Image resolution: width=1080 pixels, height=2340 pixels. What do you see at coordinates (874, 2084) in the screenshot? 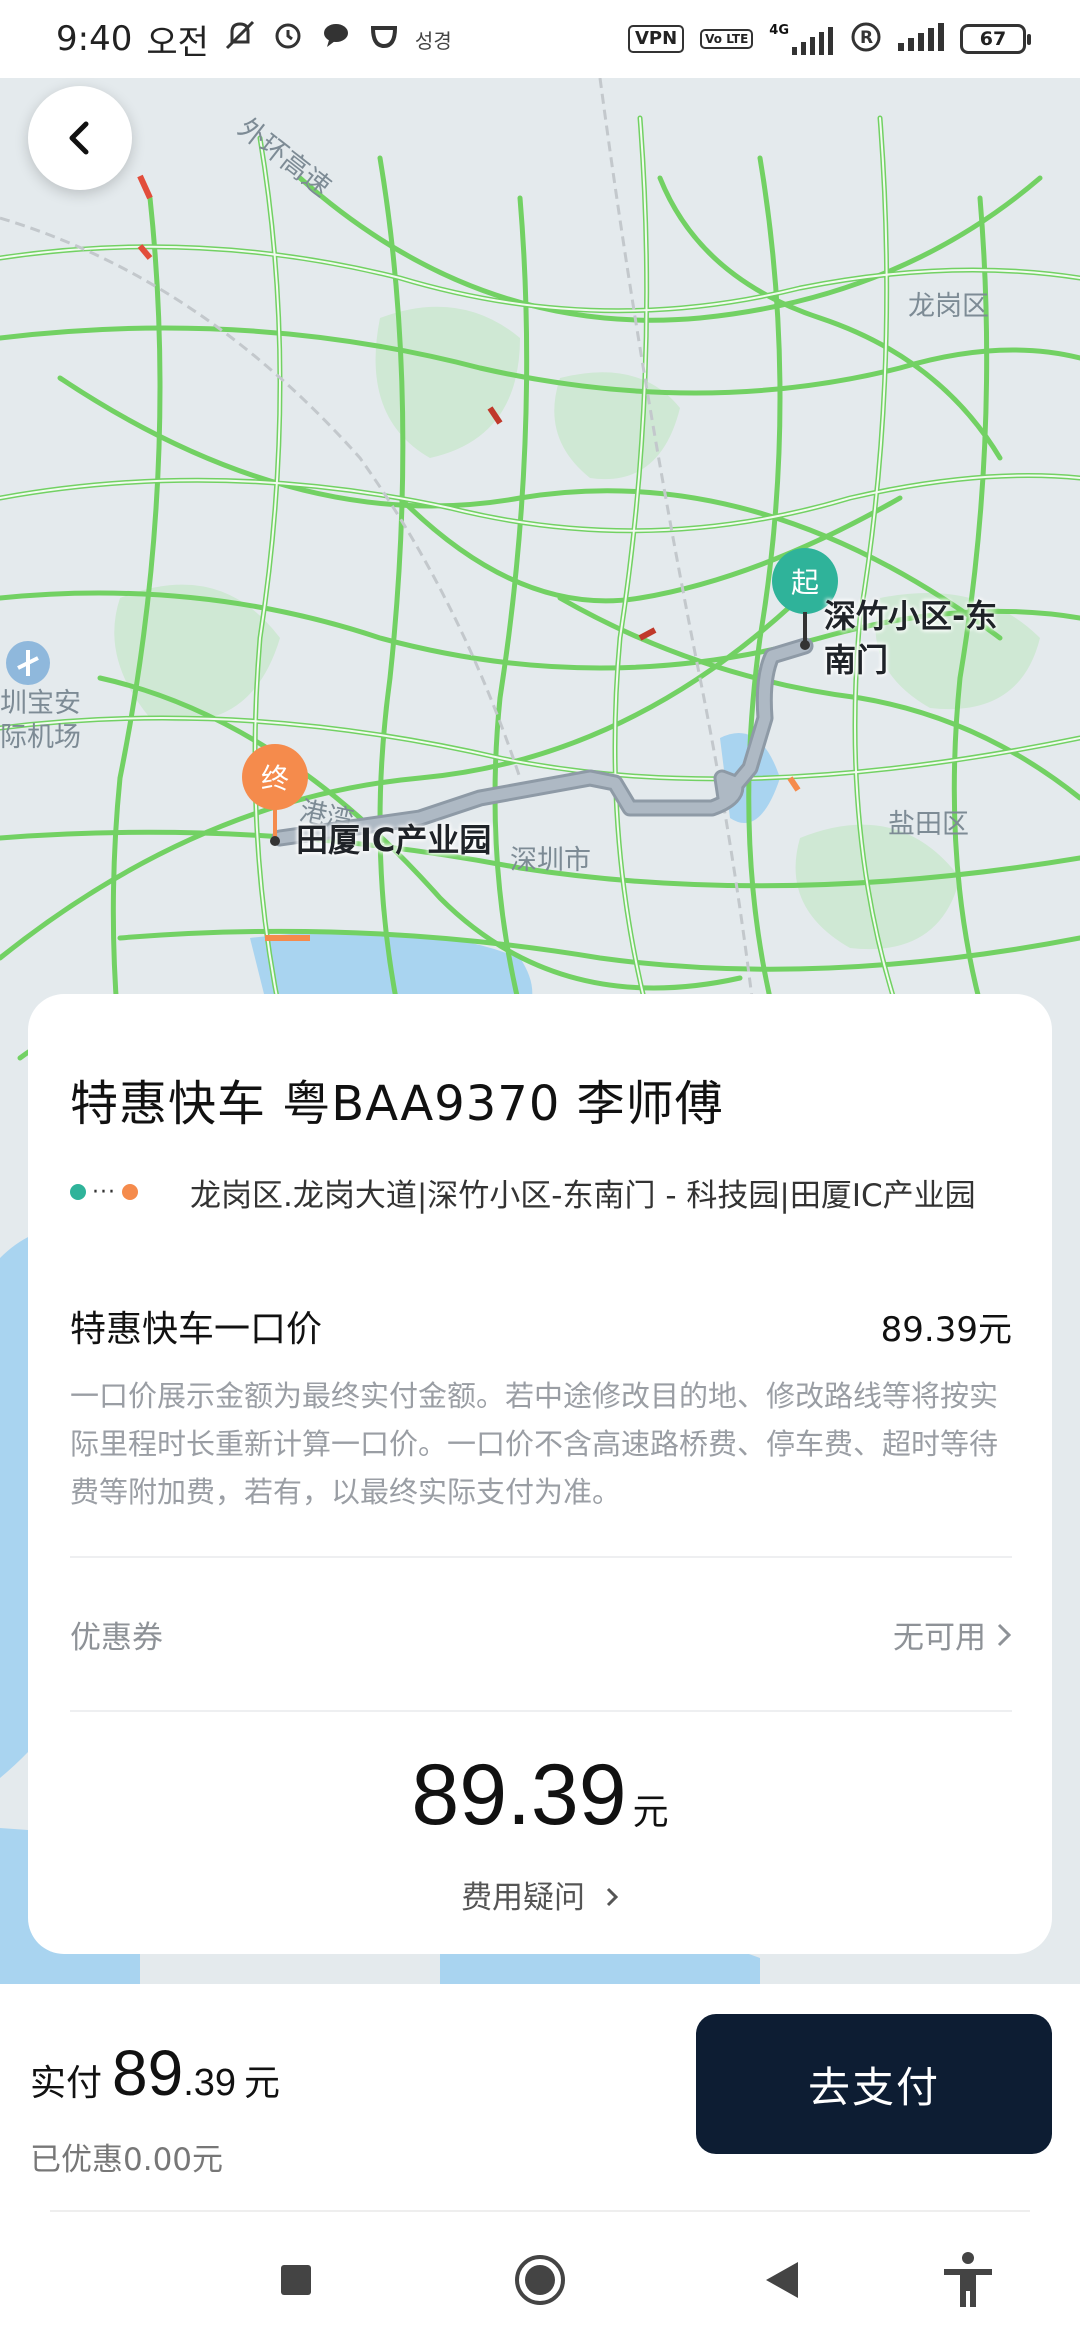
I see `pay-button: 去支付` at bounding box center [874, 2084].